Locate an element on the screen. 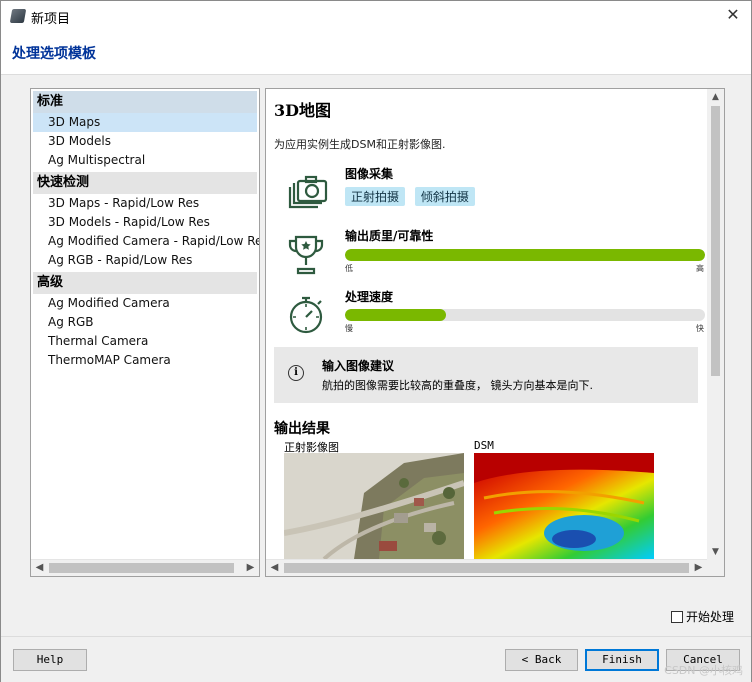  tag-oblique: 倾斜拍摄 is located at coordinates (444, 196).